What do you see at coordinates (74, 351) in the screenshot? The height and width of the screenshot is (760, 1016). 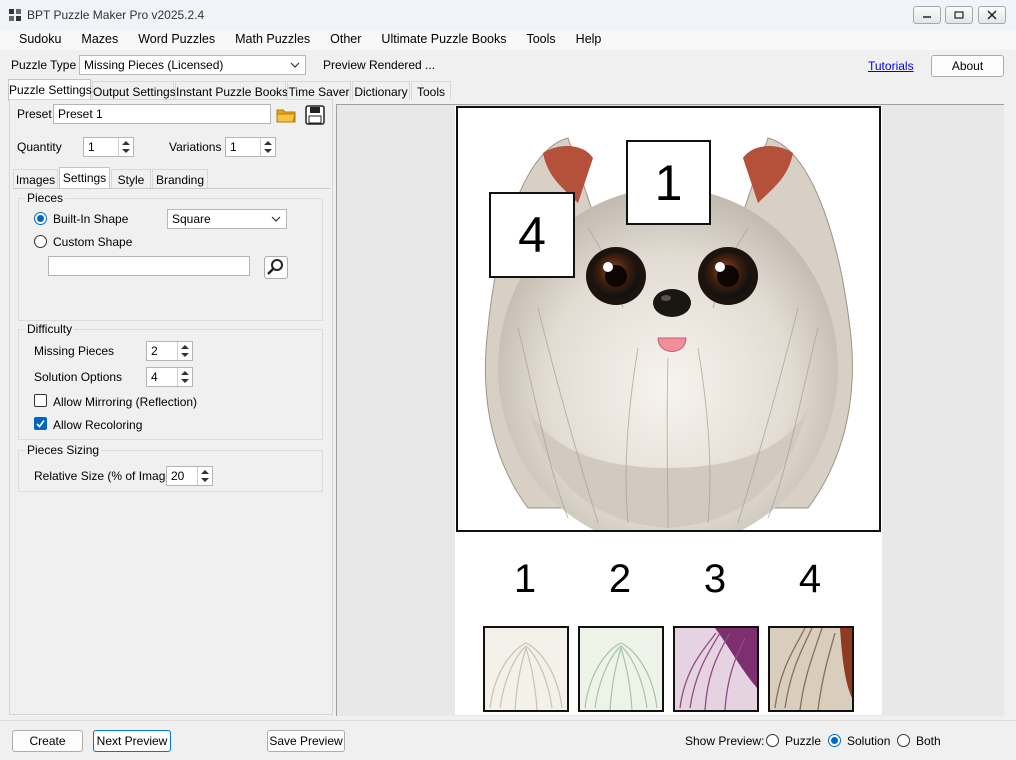 I see `missing-pieces-label: Missing Pieces` at bounding box center [74, 351].